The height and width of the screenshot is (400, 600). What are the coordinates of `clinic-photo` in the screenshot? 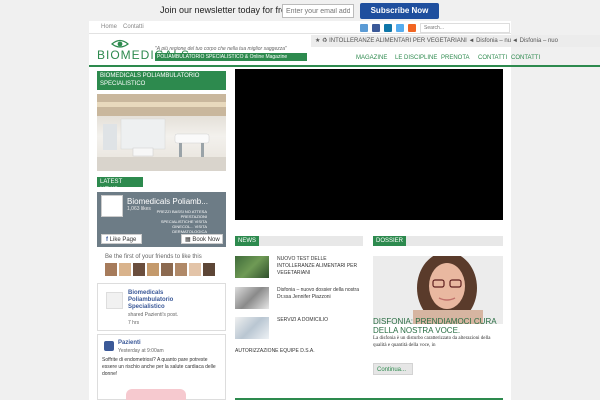 It's located at (161, 132).